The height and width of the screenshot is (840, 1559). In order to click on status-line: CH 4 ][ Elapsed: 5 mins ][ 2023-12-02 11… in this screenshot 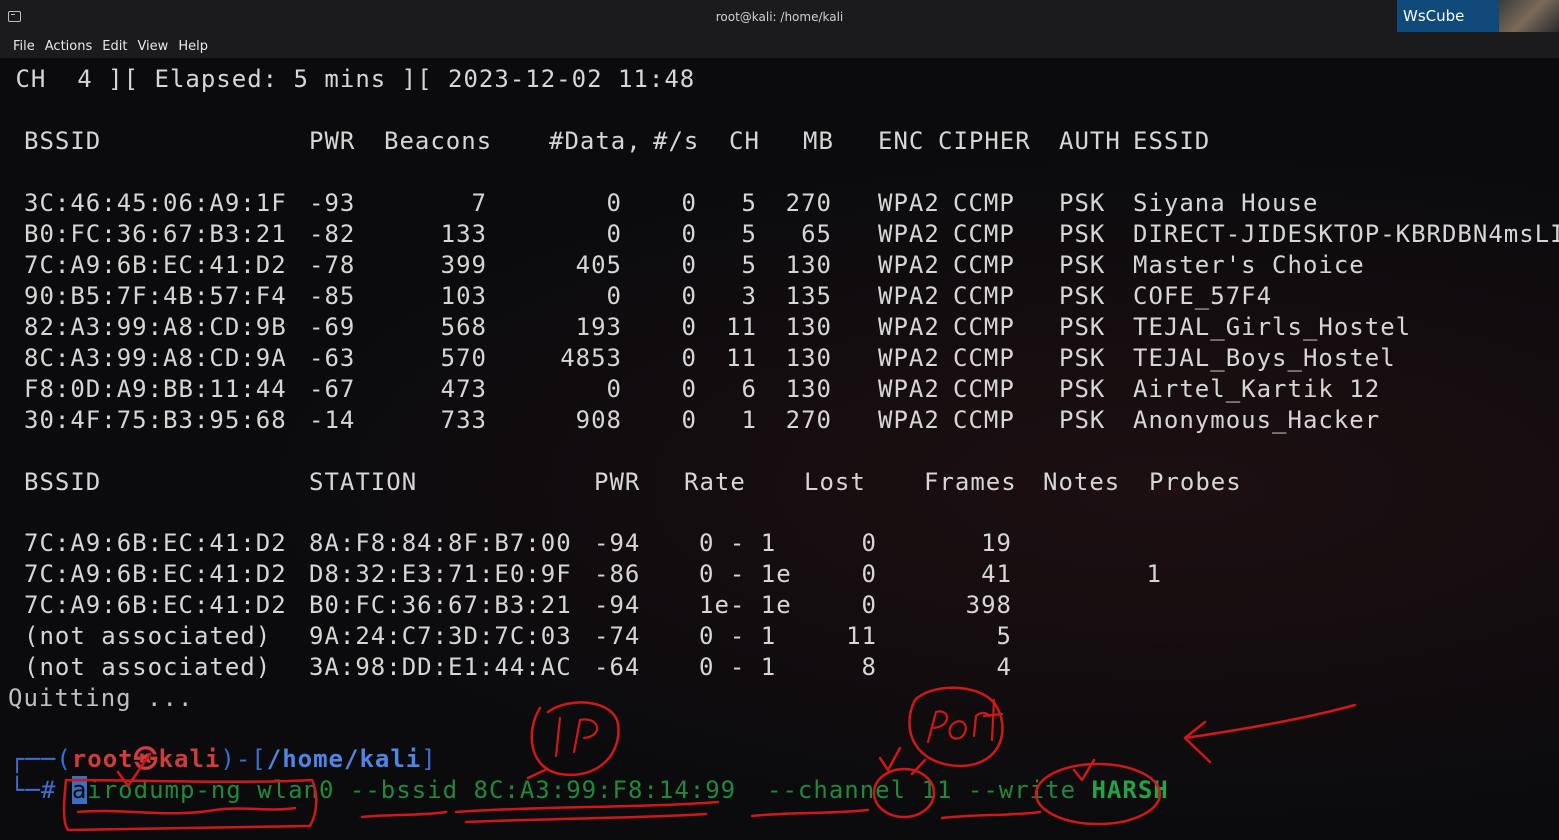, I will do `click(348, 79)`.